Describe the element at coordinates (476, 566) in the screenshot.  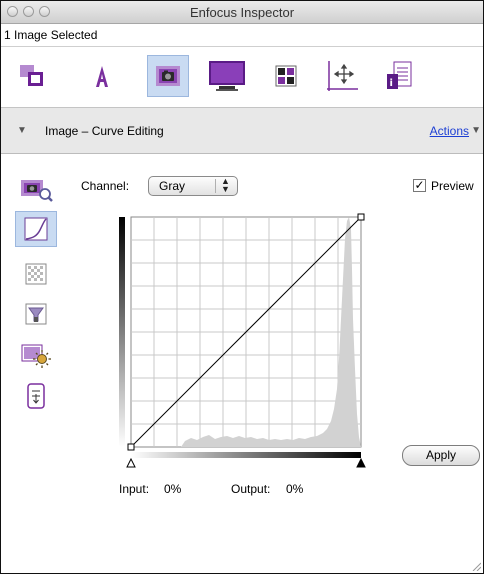
I see `resize-grip-icon` at that location.